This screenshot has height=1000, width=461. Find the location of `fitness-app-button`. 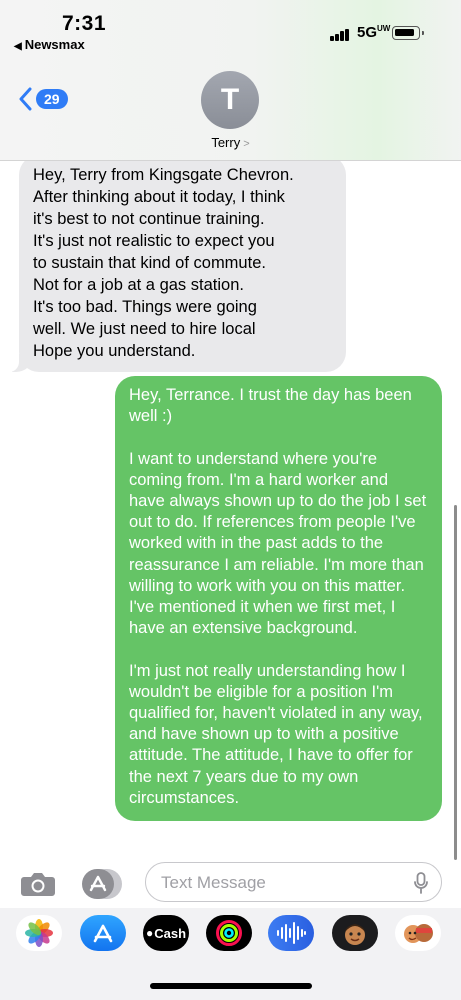

fitness-app-button is located at coordinates (229, 933).